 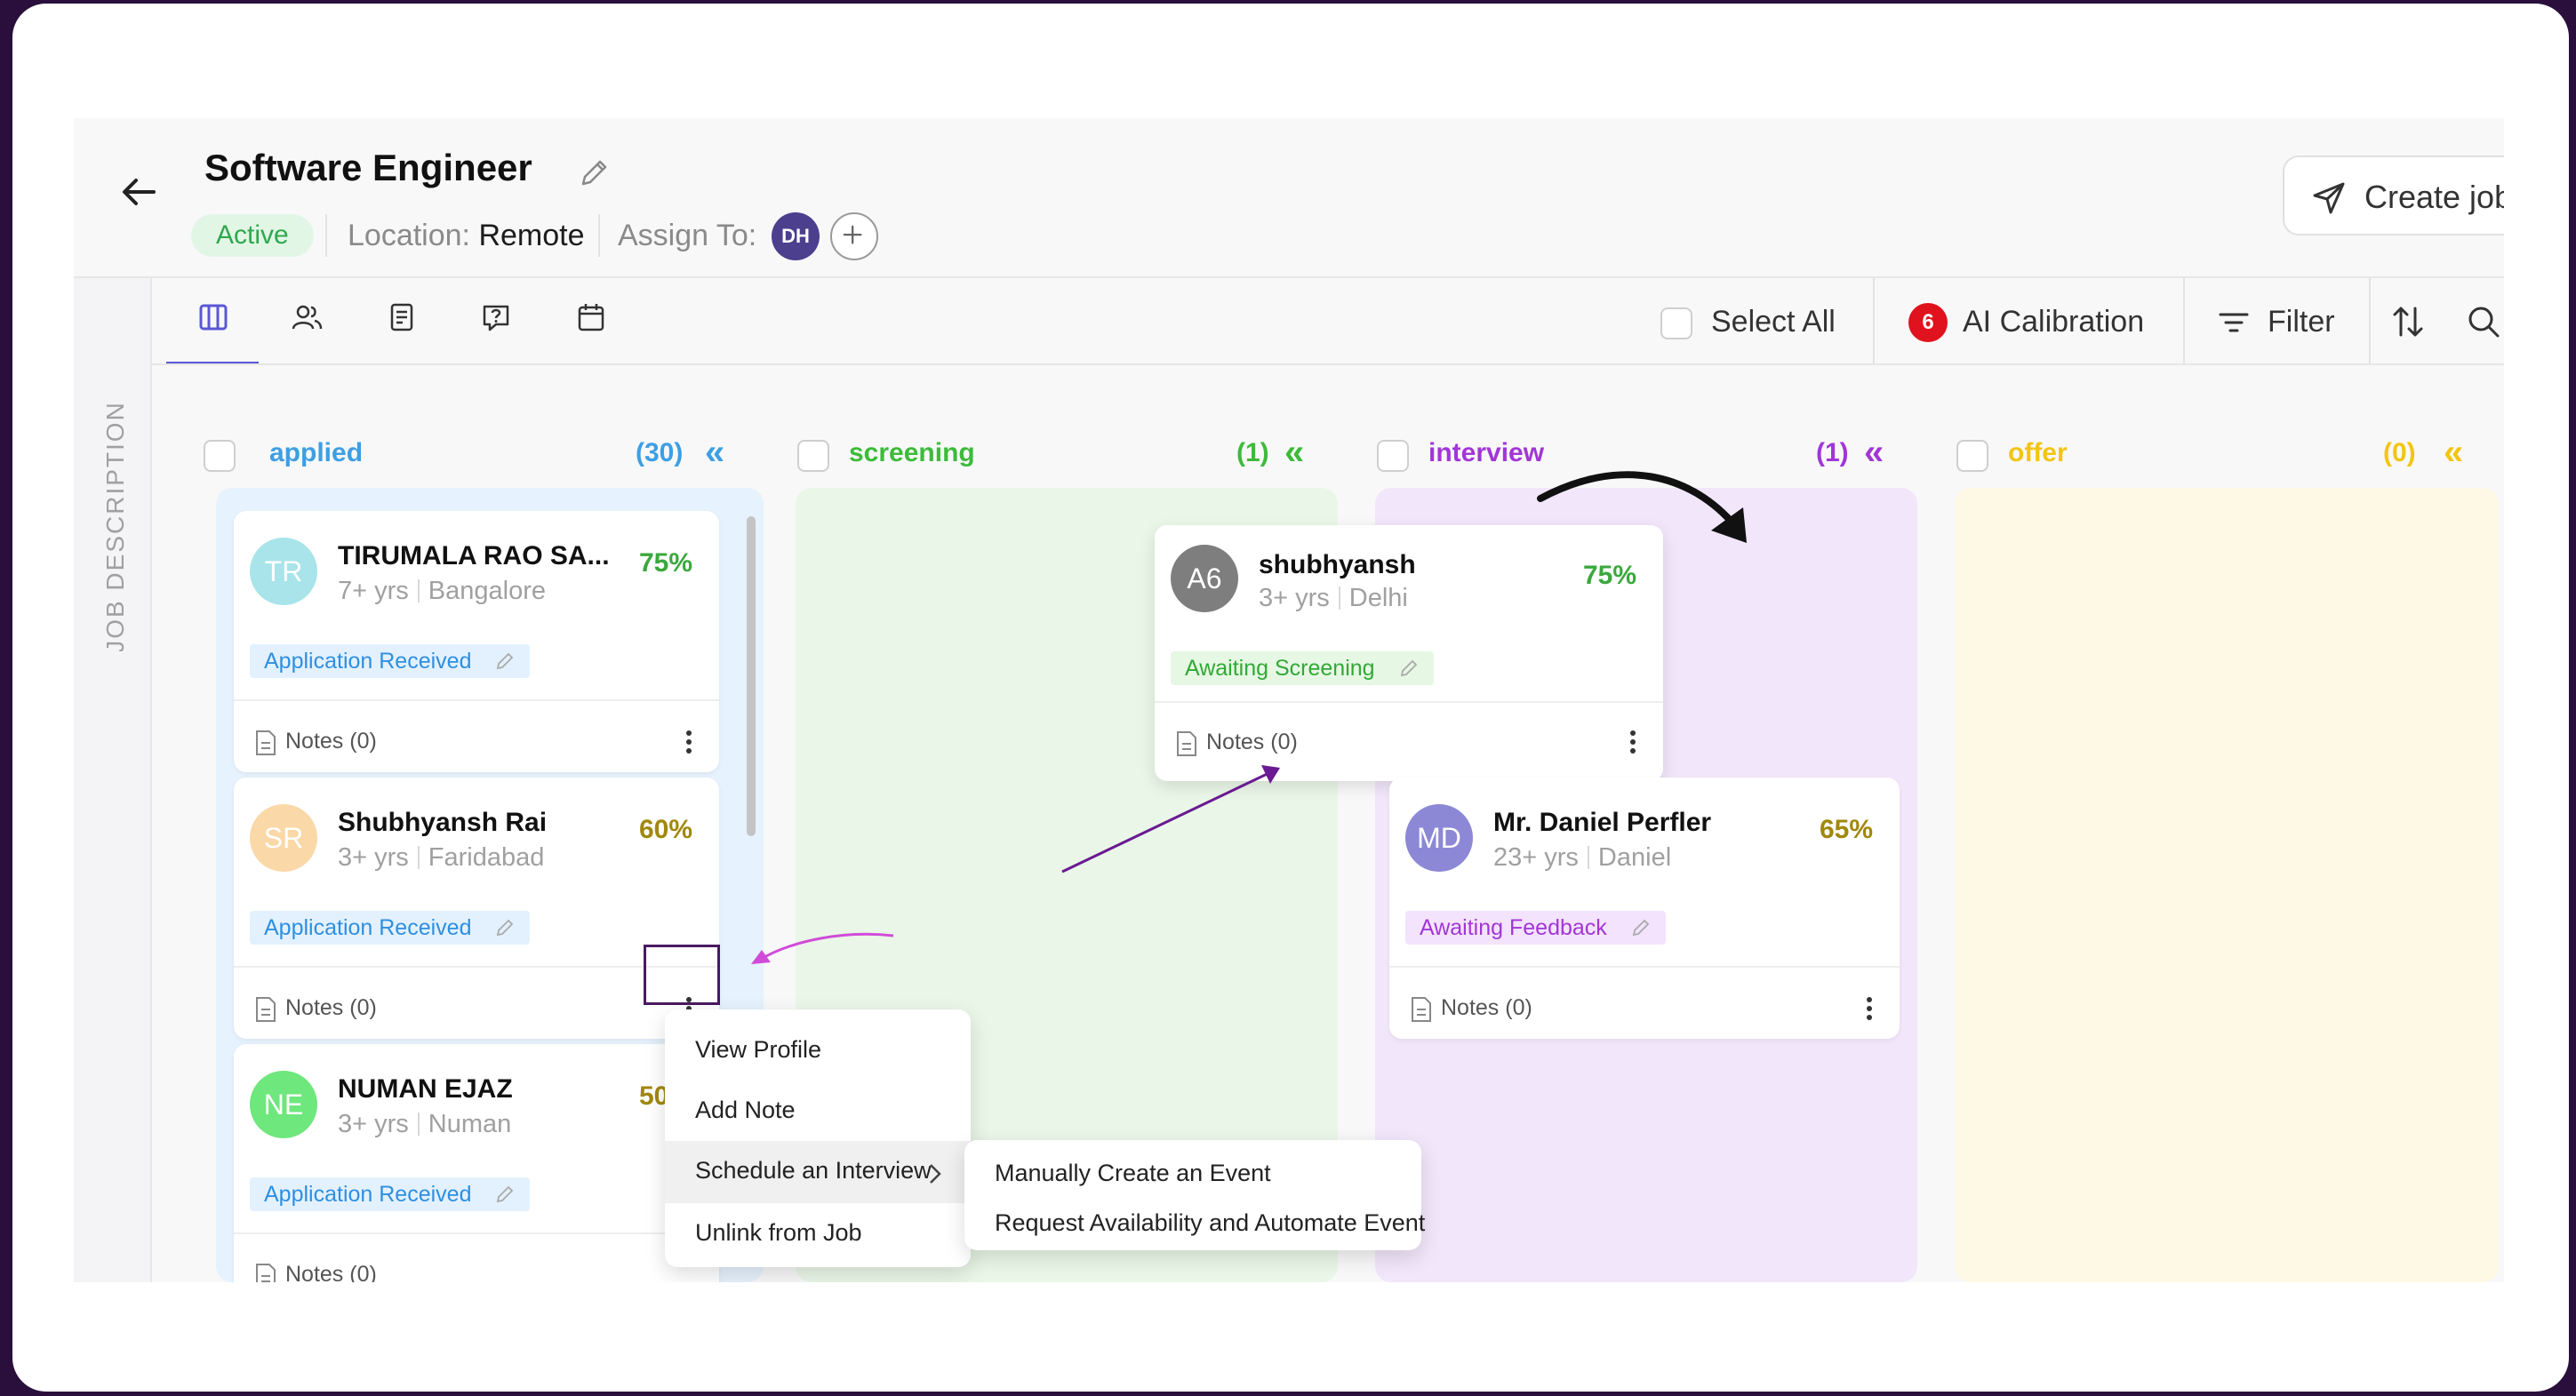 What do you see at coordinates (796, 236) in the screenshot?
I see `assignee-avatar: DH` at bounding box center [796, 236].